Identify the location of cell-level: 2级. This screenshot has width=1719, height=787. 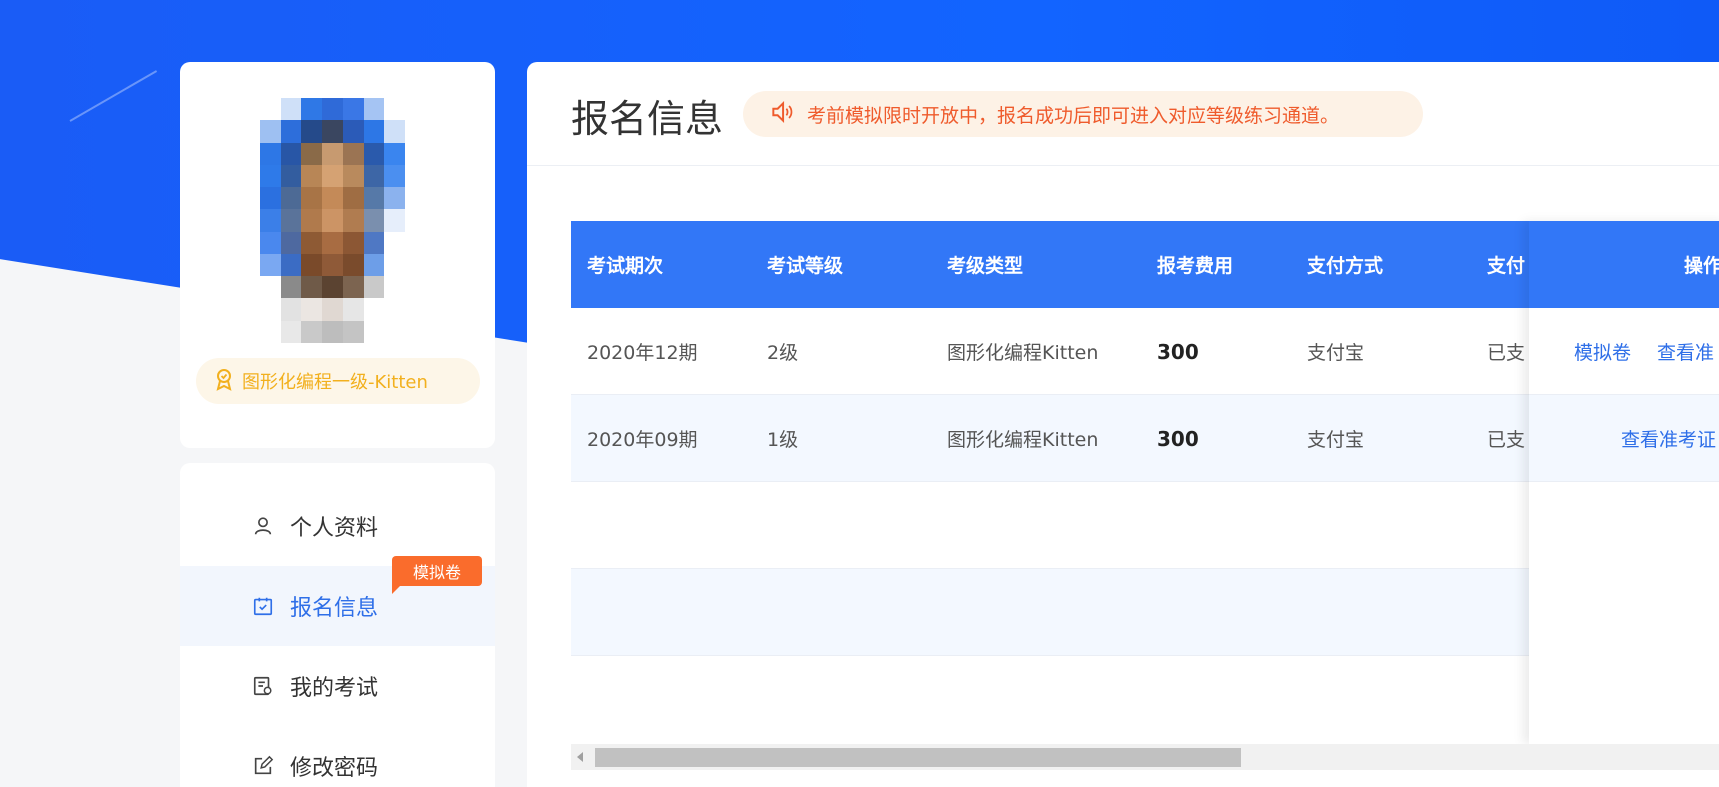
(783, 353).